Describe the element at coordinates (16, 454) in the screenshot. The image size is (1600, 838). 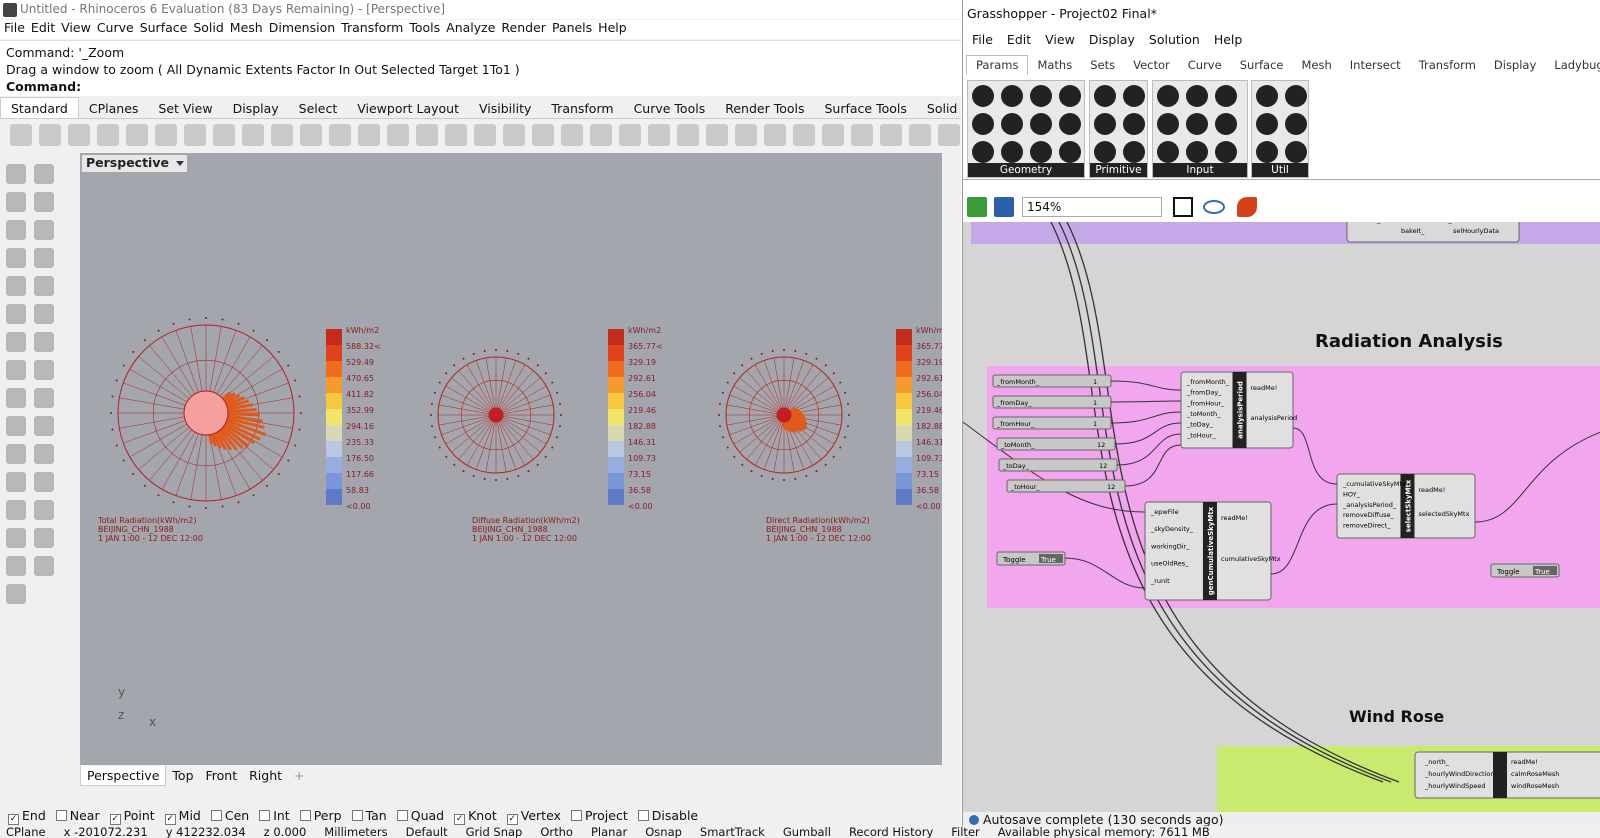
I see `dimension-icon` at that location.